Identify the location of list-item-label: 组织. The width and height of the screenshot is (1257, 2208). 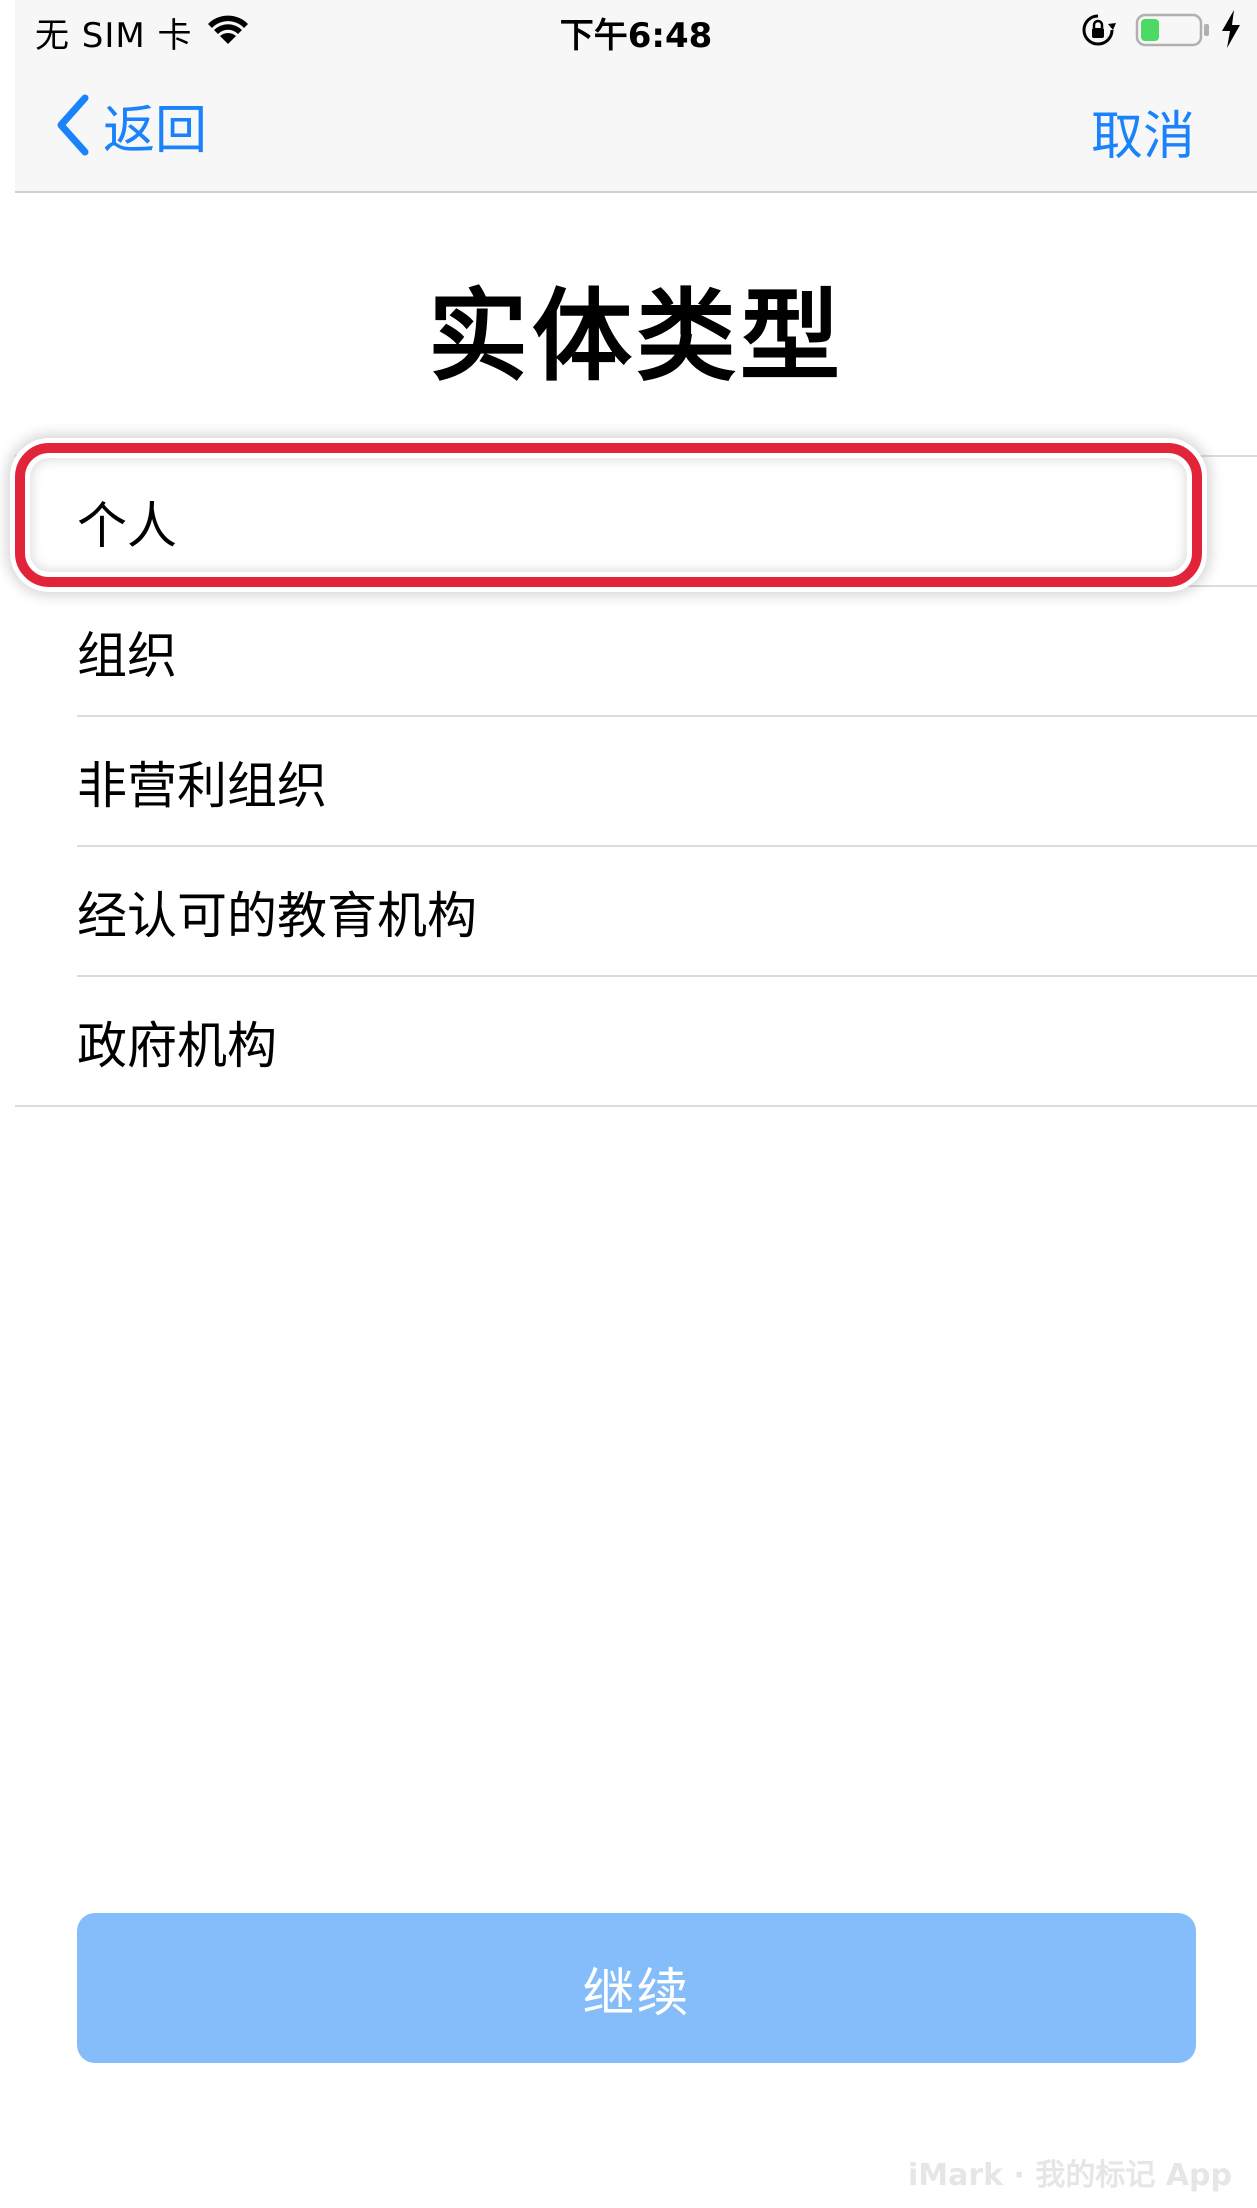
(127, 656).